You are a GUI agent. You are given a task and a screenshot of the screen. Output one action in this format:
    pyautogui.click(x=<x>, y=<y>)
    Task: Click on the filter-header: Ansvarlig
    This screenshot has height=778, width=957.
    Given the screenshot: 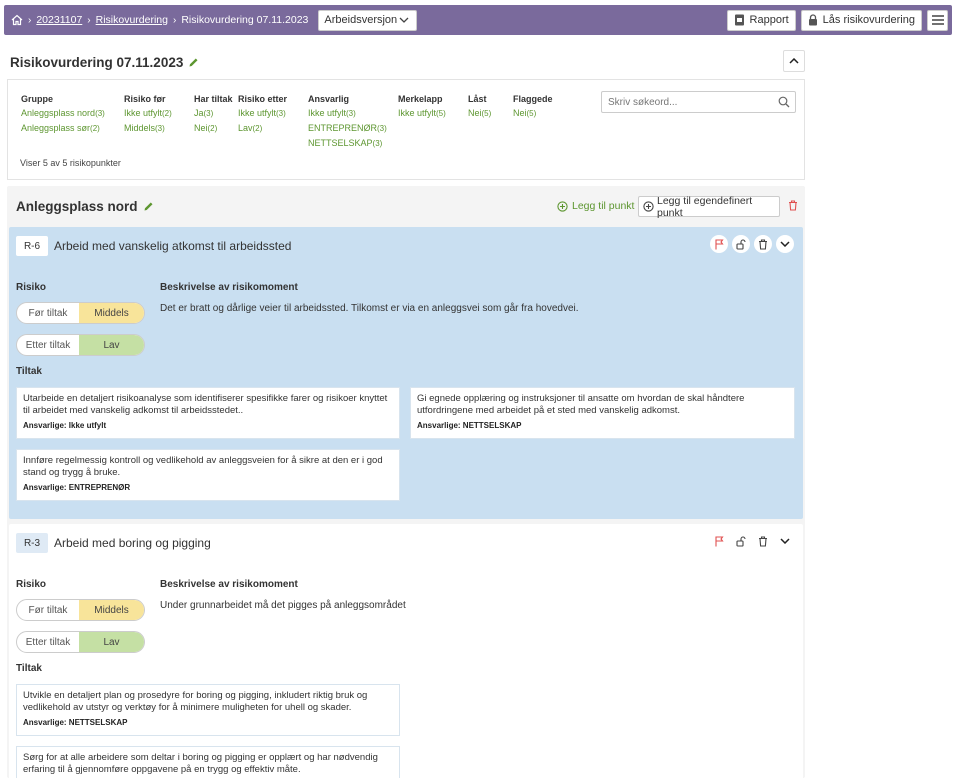 What is the action you would take?
    pyautogui.click(x=329, y=99)
    